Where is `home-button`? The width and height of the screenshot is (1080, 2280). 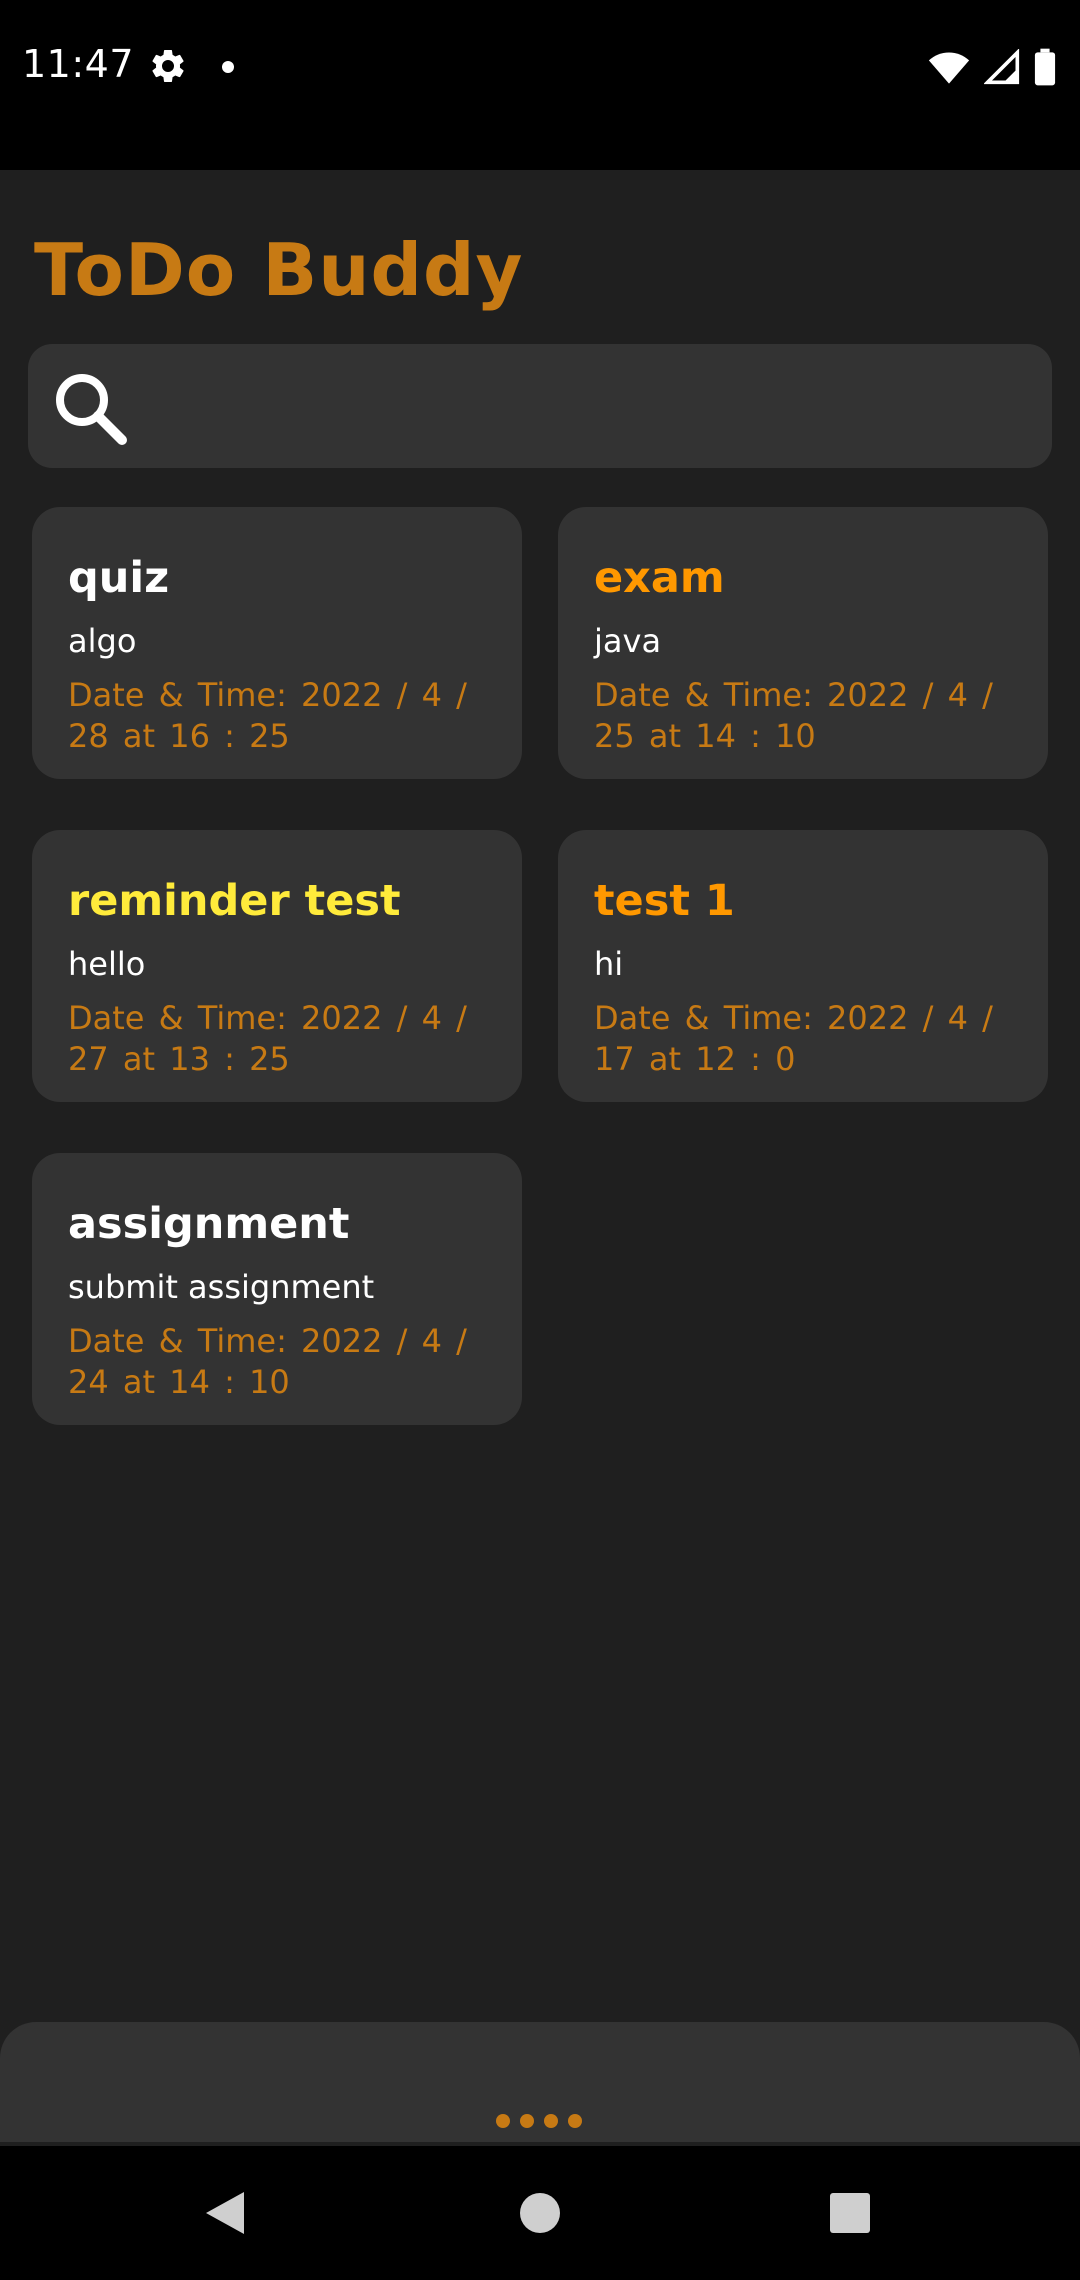
home-button is located at coordinates (540, 2213).